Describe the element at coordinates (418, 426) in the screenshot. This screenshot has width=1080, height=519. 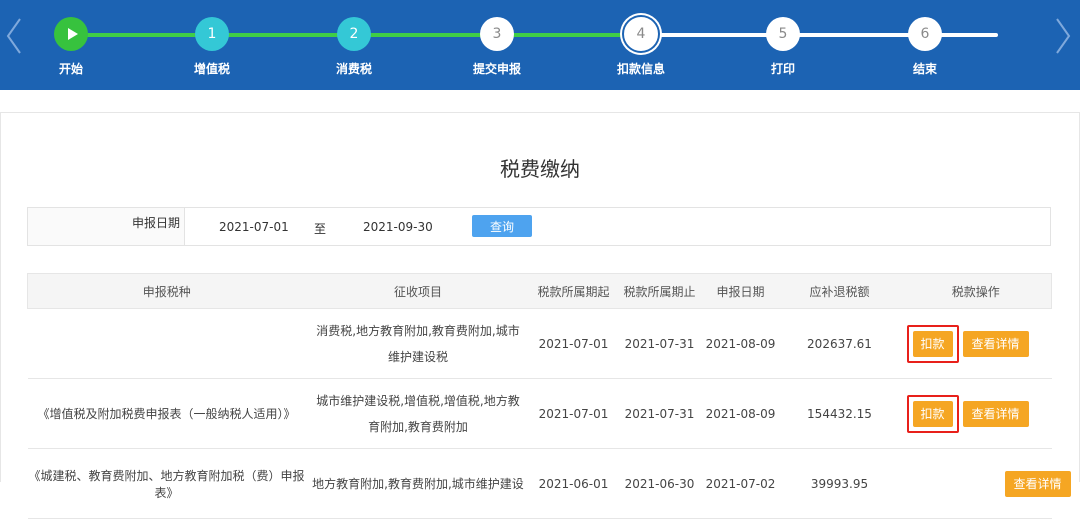
I see `items-text: 育附加,教育费附加` at that location.